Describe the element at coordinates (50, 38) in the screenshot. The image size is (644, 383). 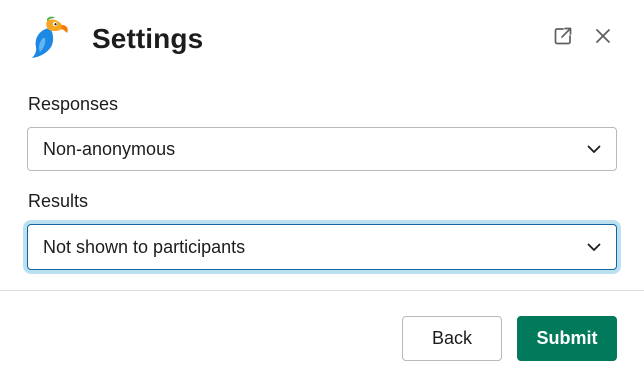
I see `parrot-logo-icon` at that location.